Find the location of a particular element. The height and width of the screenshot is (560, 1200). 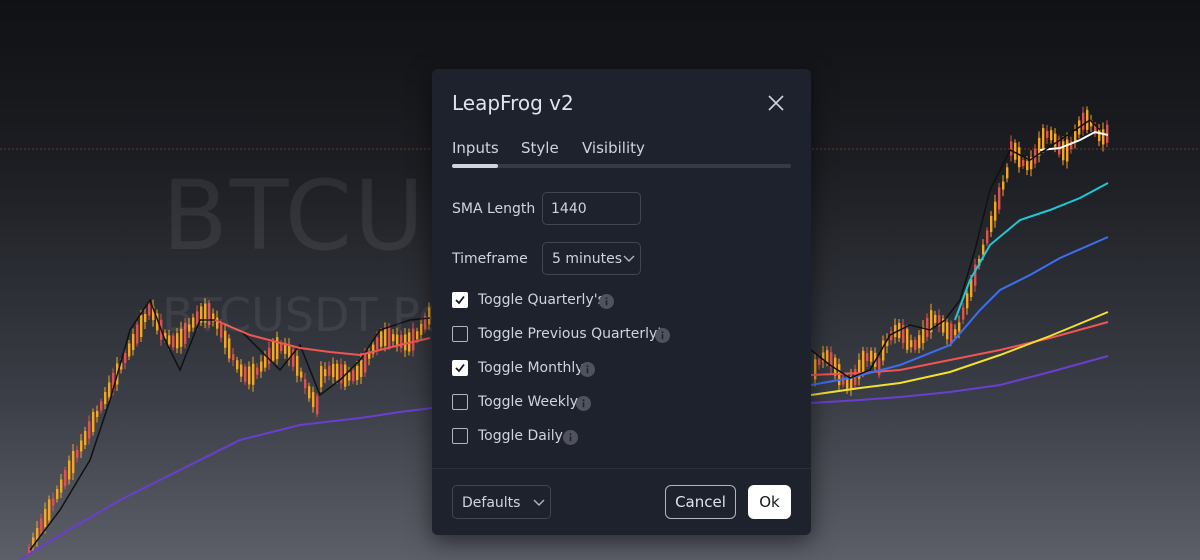

sma-length-label: SMA Length is located at coordinates (494, 209).